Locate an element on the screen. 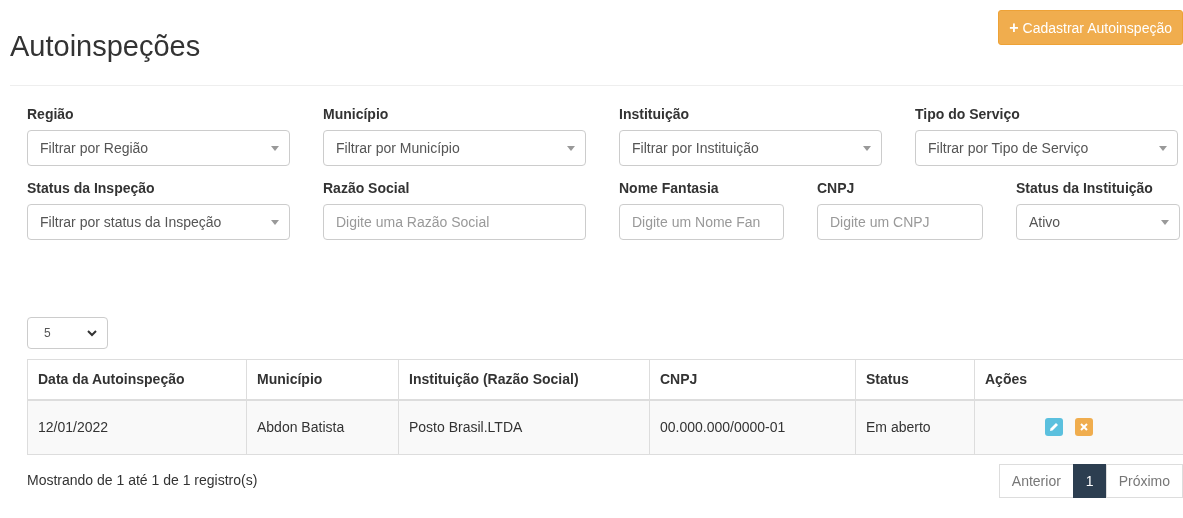  column-header: Município is located at coordinates (322, 379).